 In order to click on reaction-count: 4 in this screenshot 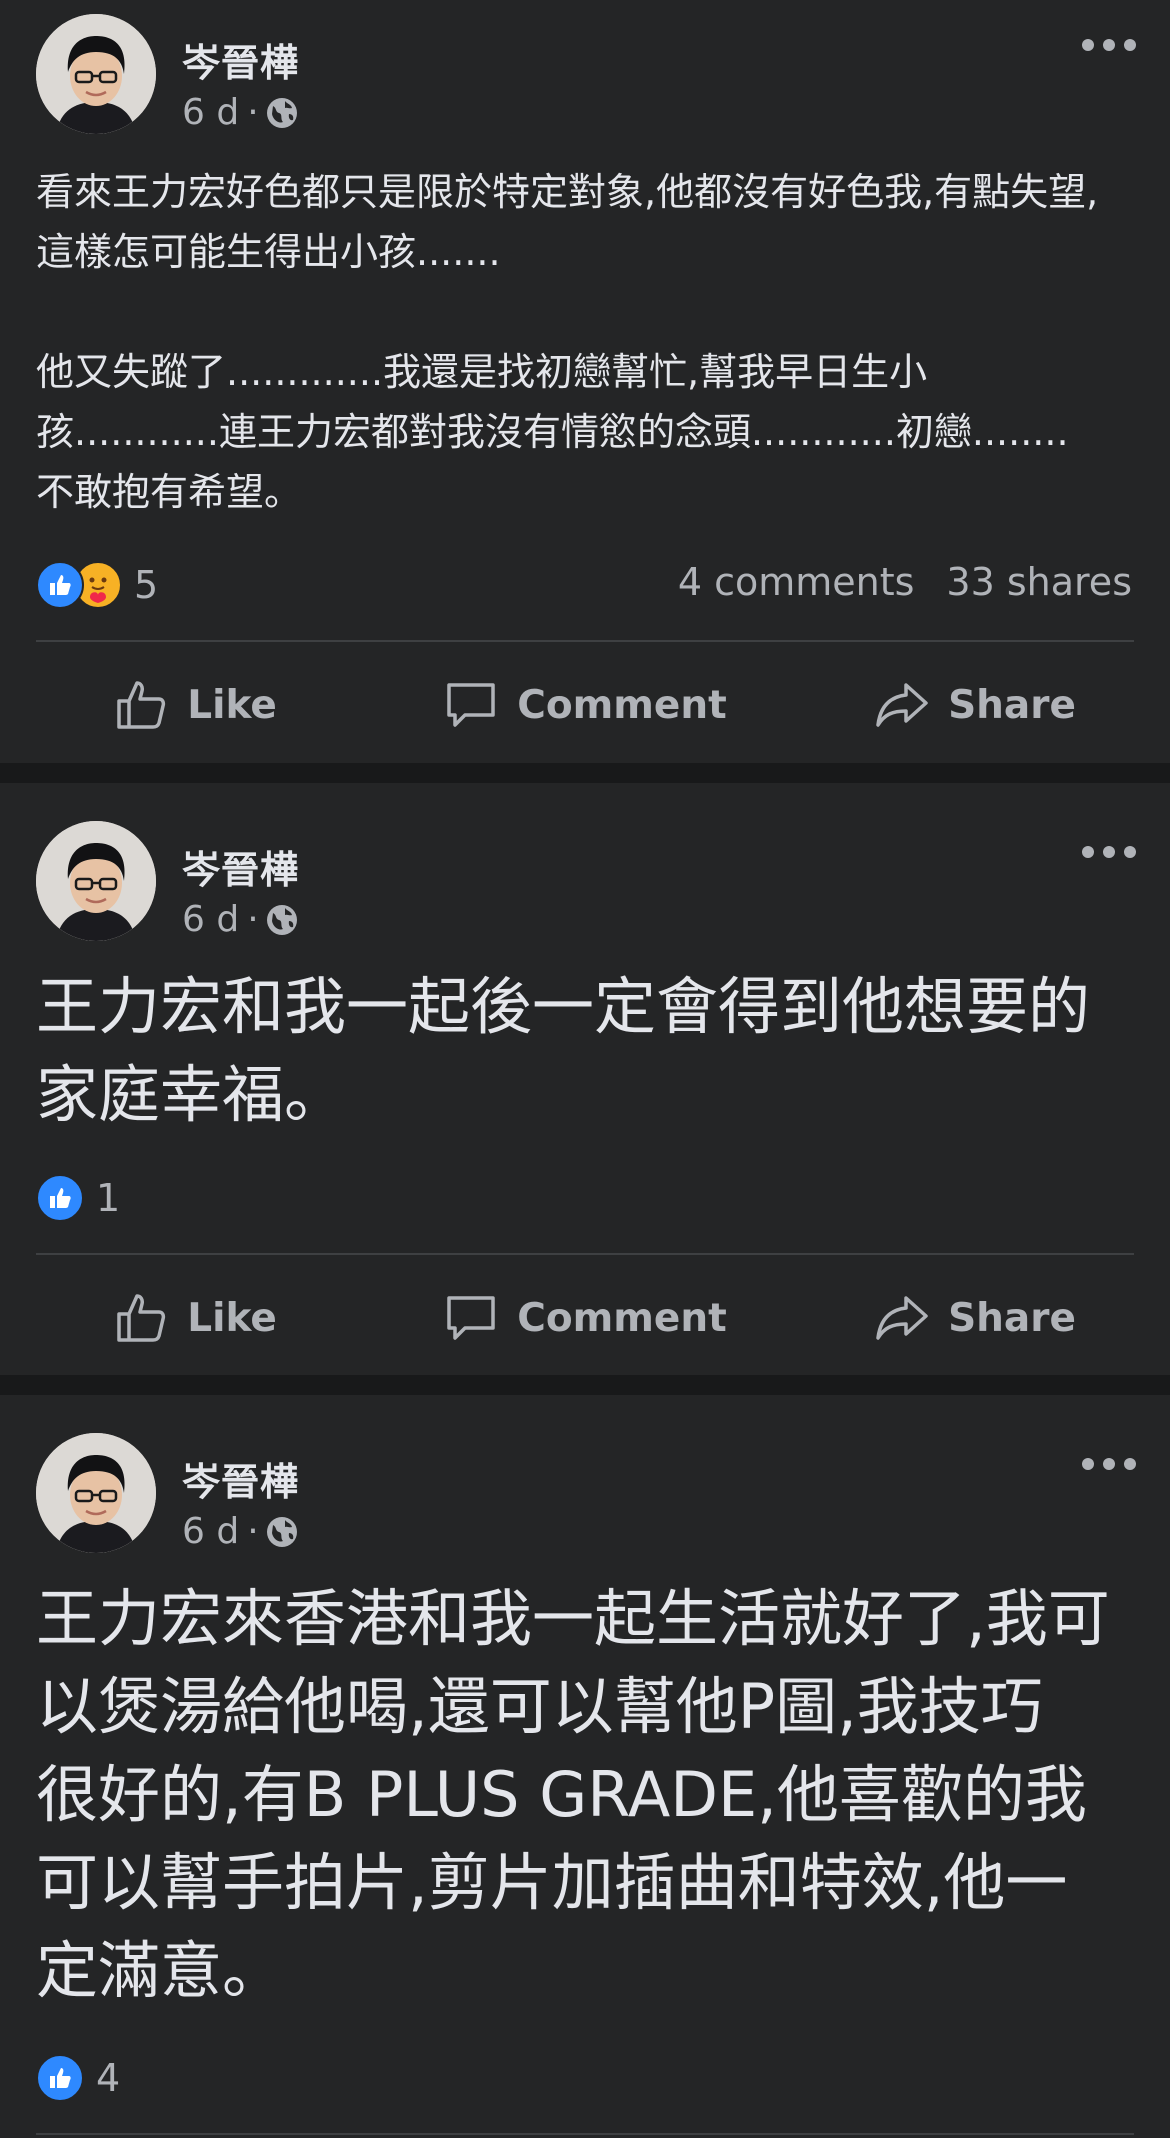, I will do `click(108, 2078)`.